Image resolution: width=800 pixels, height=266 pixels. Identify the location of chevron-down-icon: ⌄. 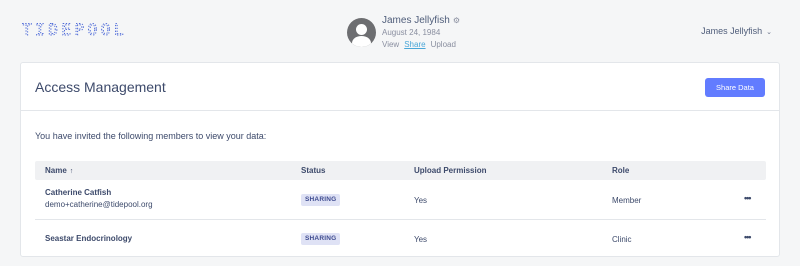
(769, 32).